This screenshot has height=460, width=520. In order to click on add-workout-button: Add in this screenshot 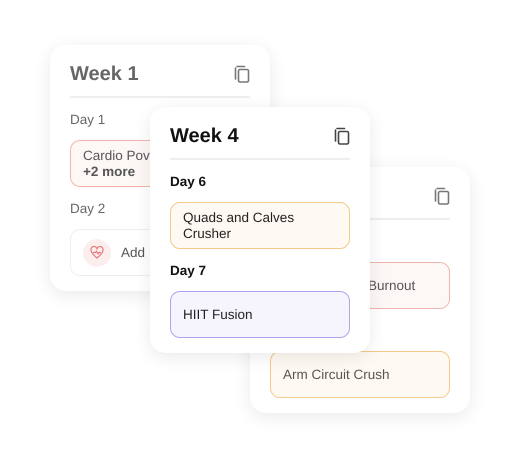, I will do `click(110, 252)`.